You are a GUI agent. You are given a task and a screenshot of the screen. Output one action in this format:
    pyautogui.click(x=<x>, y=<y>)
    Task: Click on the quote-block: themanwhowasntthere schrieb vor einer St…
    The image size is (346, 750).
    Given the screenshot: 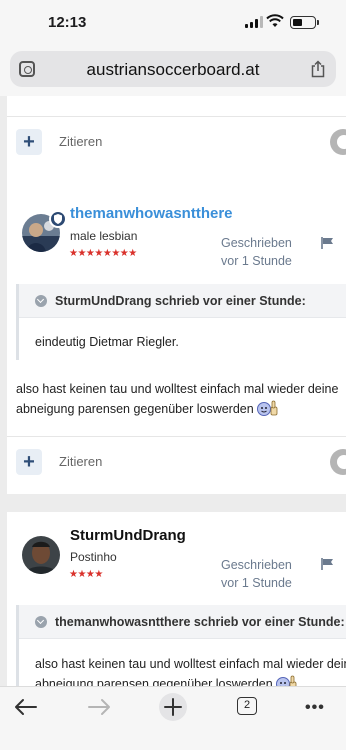 What is the action you would take?
    pyautogui.click(x=181, y=645)
    